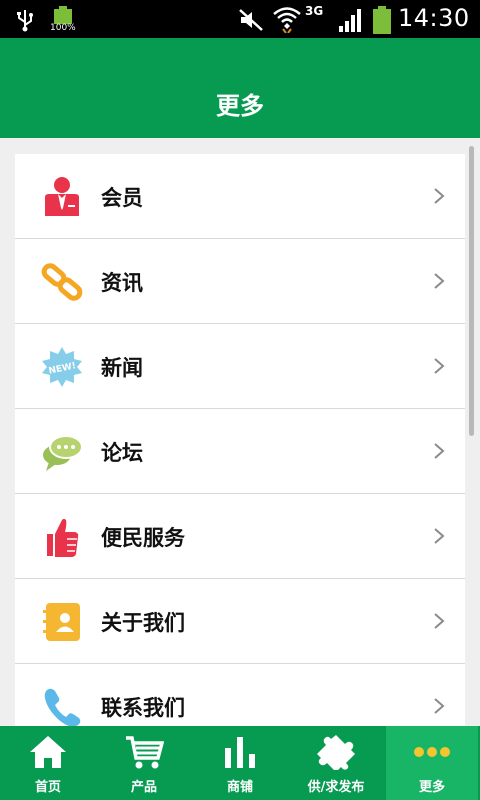 The height and width of the screenshot is (800, 480). What do you see at coordinates (63, 453) in the screenshot?
I see `chat-bubble-icon` at bounding box center [63, 453].